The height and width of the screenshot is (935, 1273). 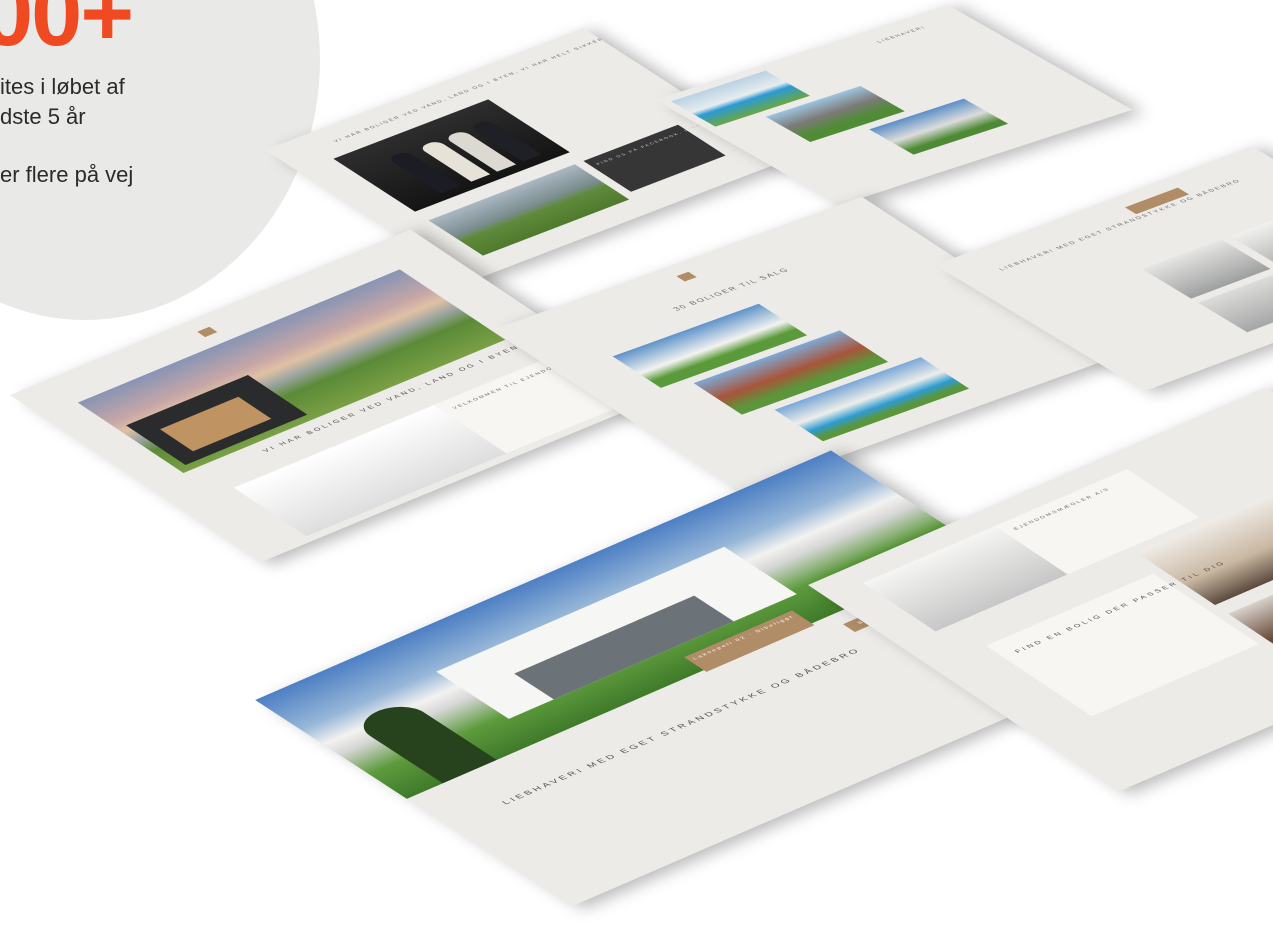 I want to click on listing-top-label: Liebhaveri, so click(x=902, y=34).